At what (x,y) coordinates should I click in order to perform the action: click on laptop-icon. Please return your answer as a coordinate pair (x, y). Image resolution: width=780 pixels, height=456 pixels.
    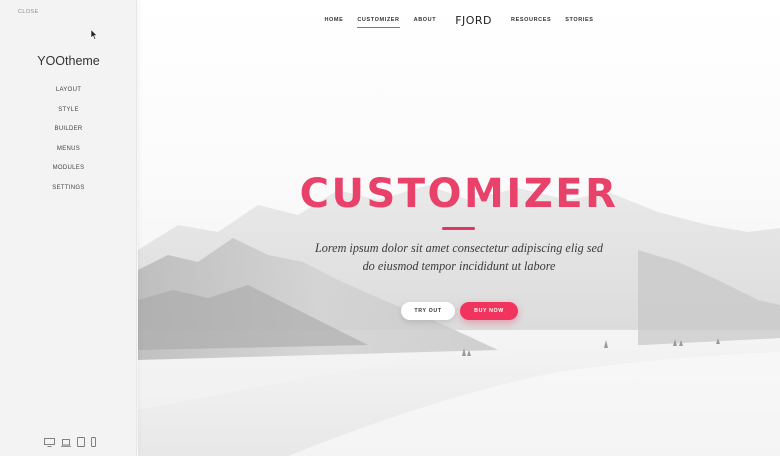
    Looking at the image, I should click on (66, 443).